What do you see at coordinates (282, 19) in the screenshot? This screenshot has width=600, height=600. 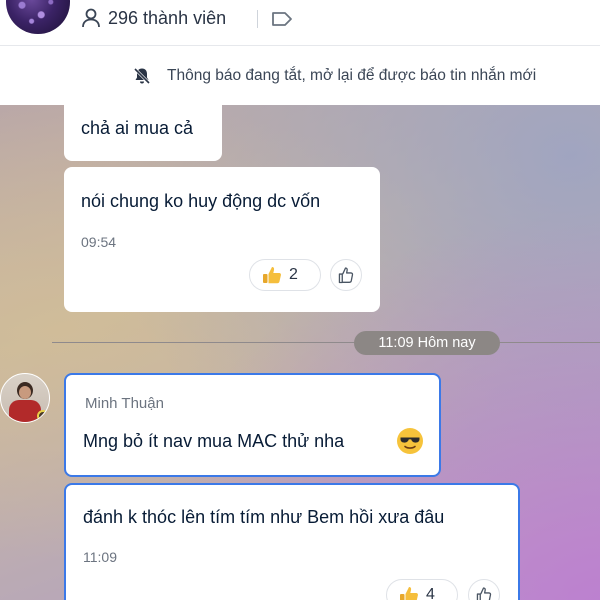 I see `tag-icon` at bounding box center [282, 19].